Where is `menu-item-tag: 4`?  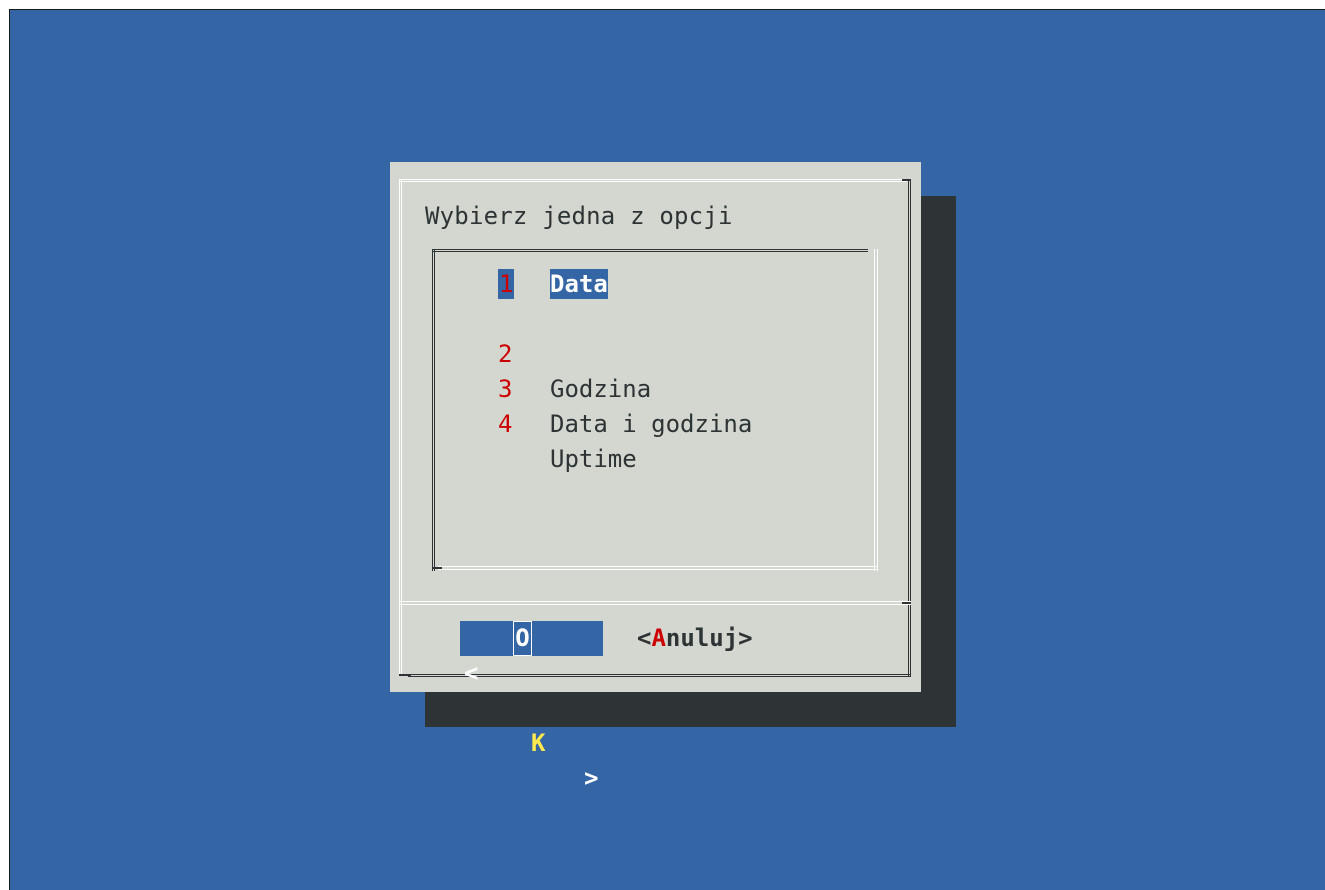 menu-item-tag: 4 is located at coordinates (505, 424).